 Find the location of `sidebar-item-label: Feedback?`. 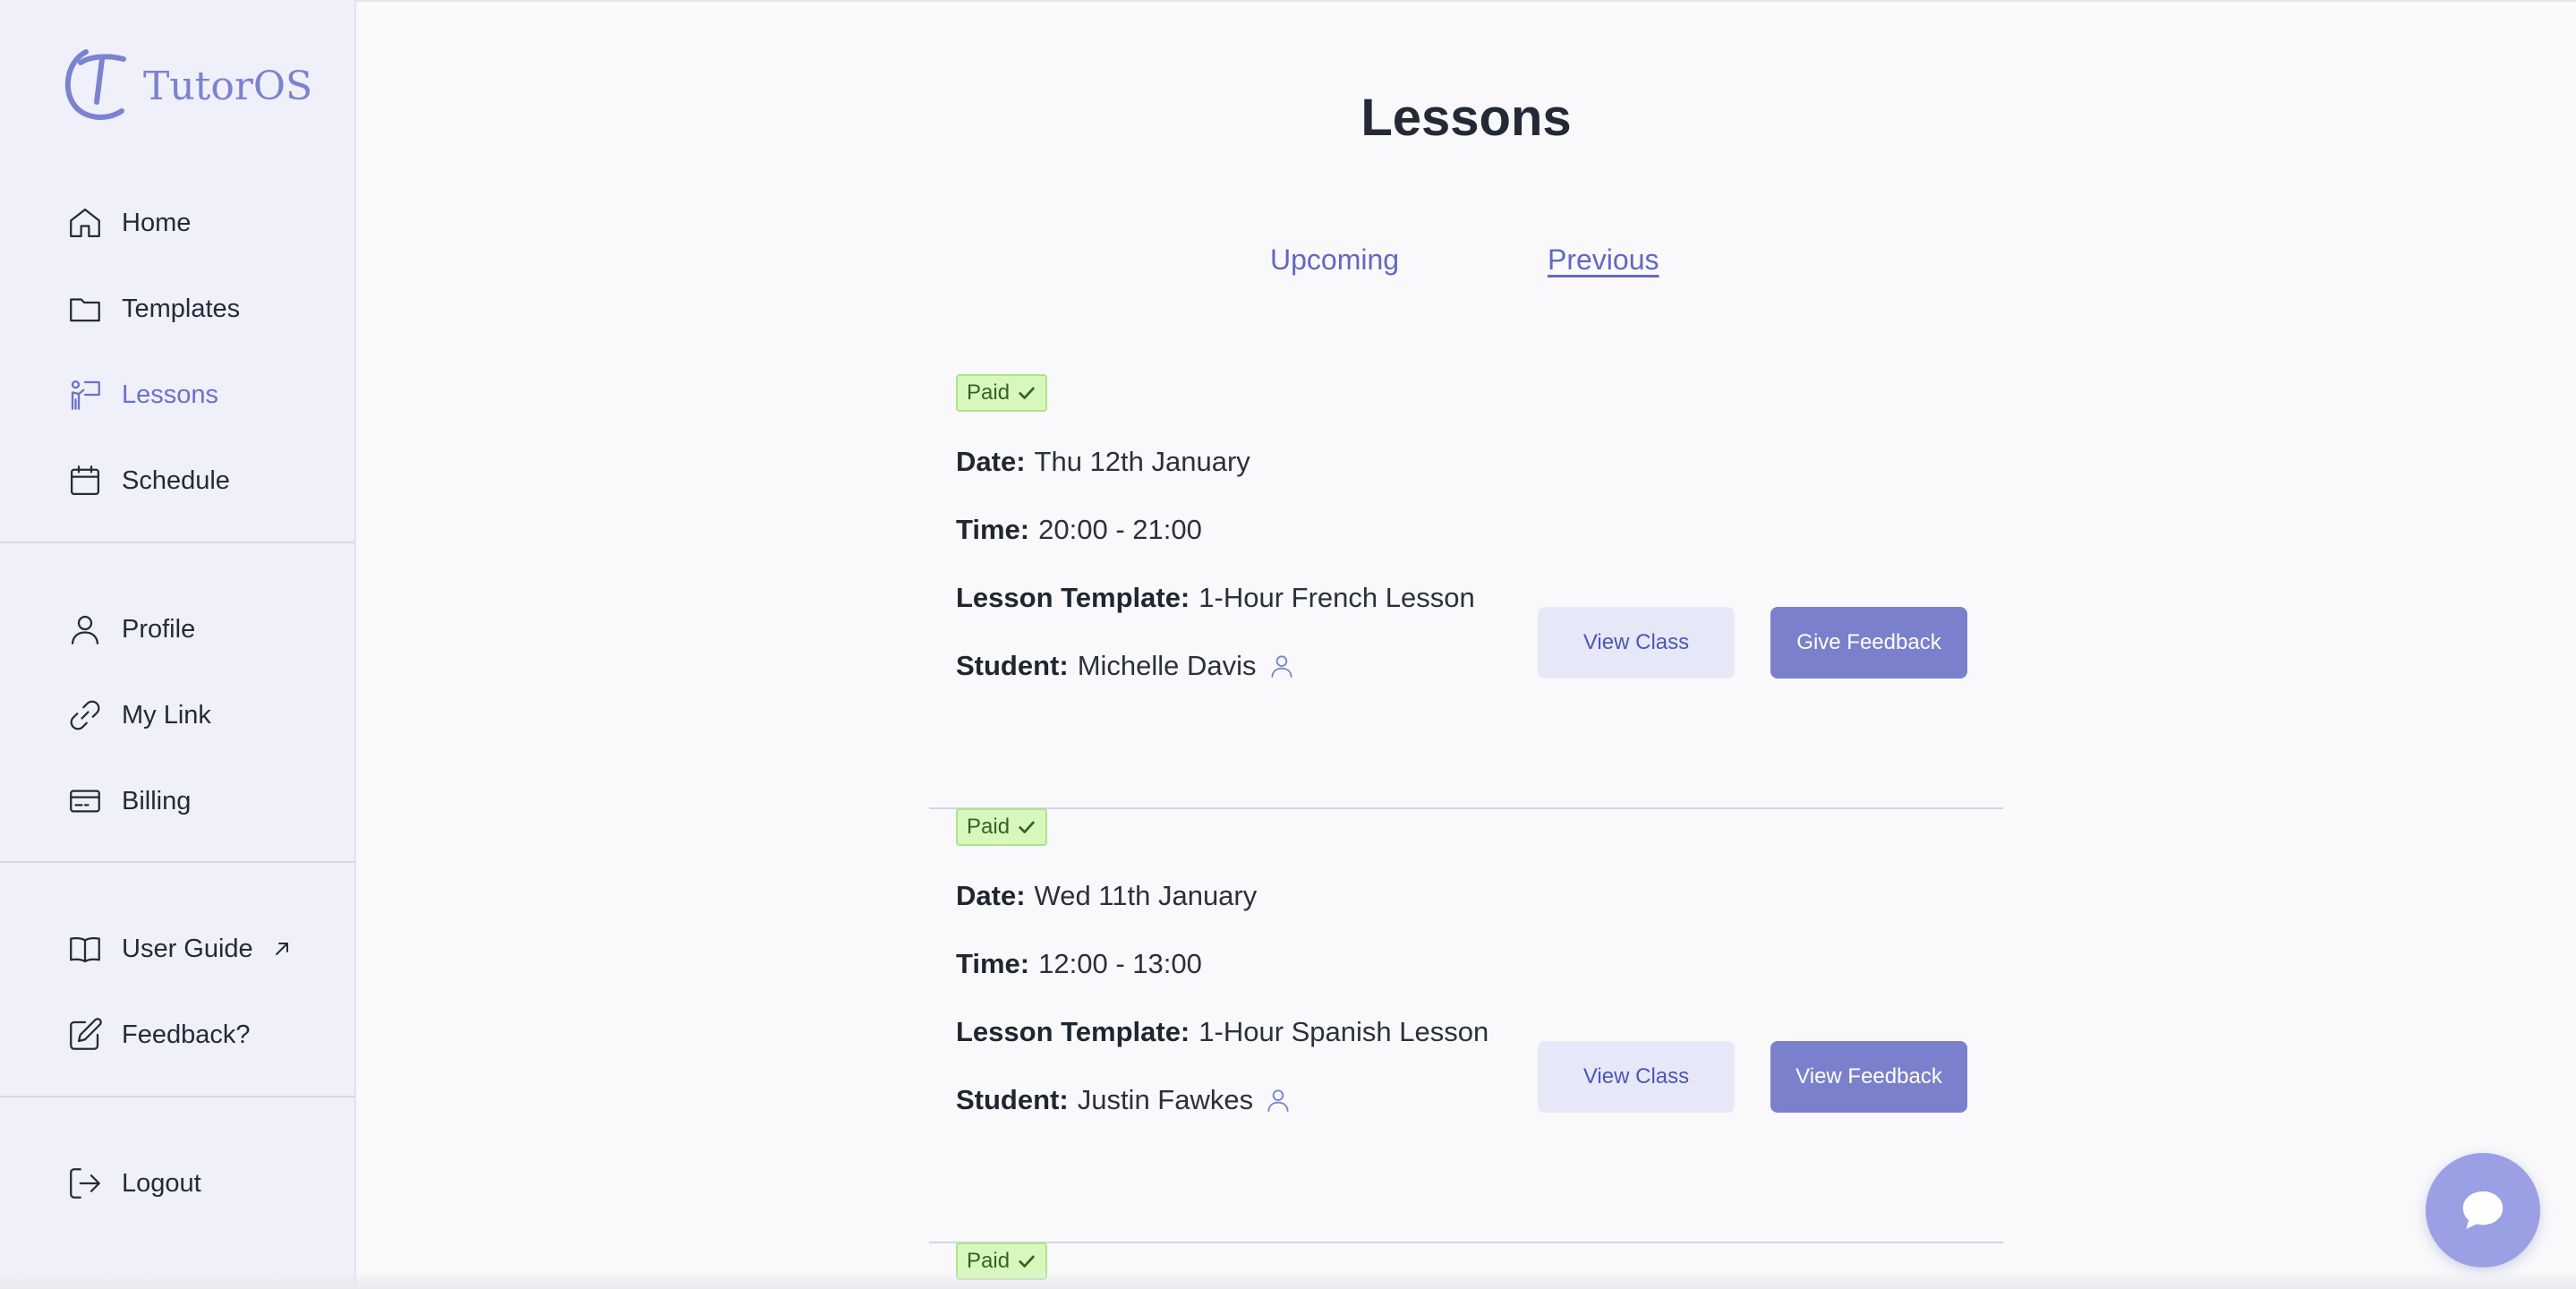

sidebar-item-label: Feedback? is located at coordinates (186, 1034).